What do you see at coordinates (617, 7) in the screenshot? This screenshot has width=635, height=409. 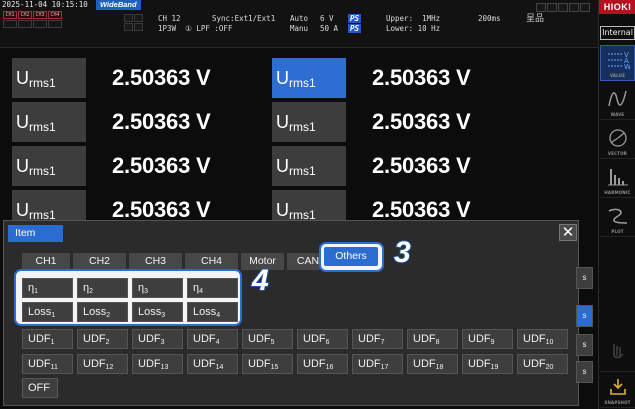 I see `brand-logo: HIOKI` at bounding box center [617, 7].